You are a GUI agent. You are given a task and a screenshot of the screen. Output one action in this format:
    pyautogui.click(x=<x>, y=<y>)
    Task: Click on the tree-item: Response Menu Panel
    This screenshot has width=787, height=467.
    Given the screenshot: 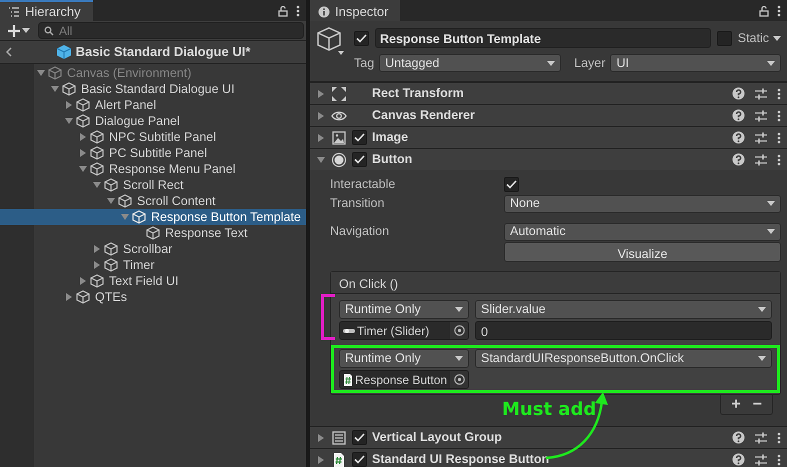 What is the action you would take?
    pyautogui.click(x=153, y=169)
    